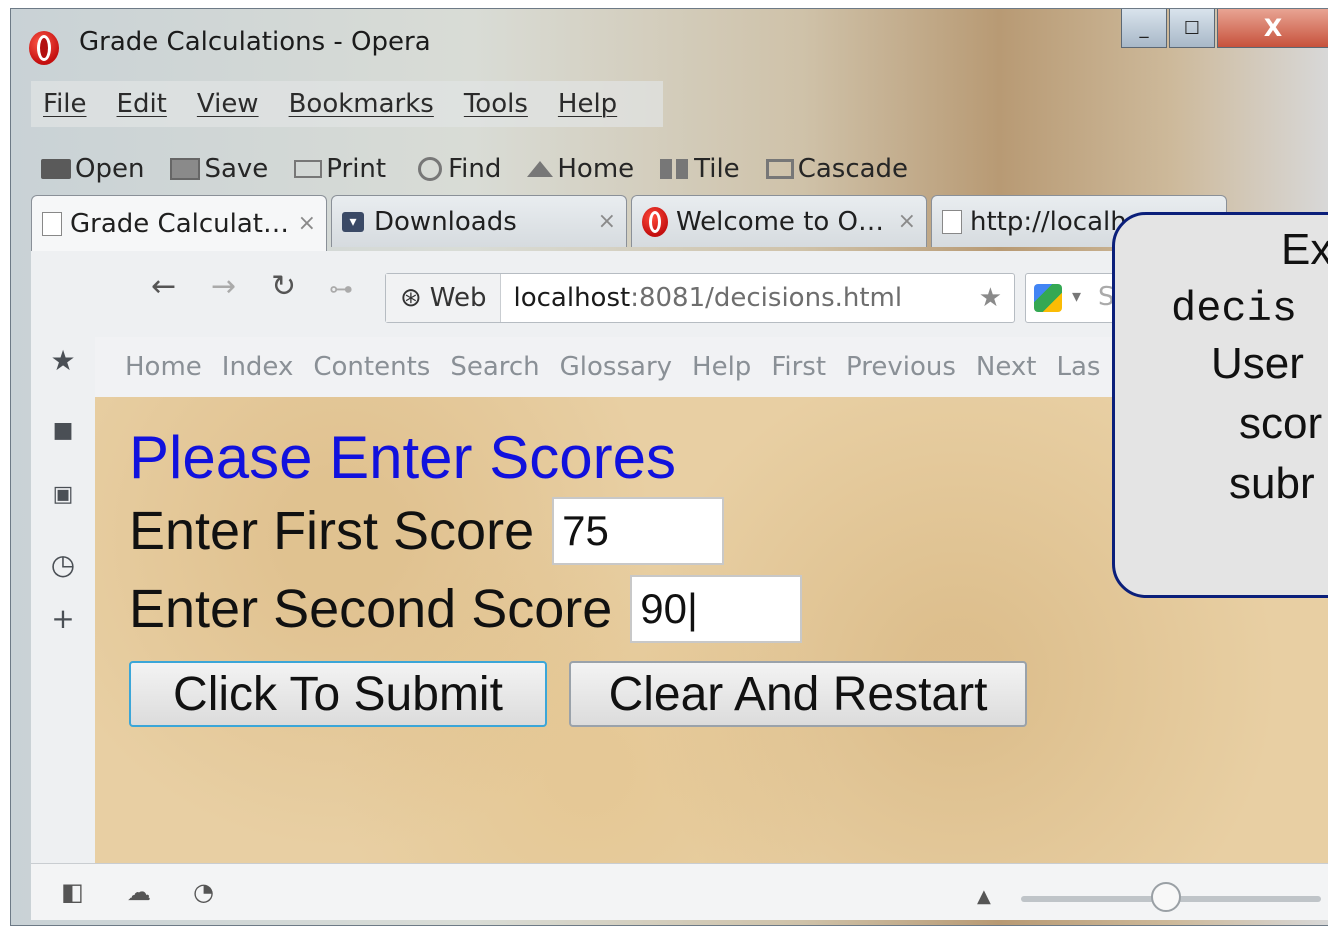  What do you see at coordinates (1304, 249) in the screenshot?
I see `callout-title: Ex` at bounding box center [1304, 249].